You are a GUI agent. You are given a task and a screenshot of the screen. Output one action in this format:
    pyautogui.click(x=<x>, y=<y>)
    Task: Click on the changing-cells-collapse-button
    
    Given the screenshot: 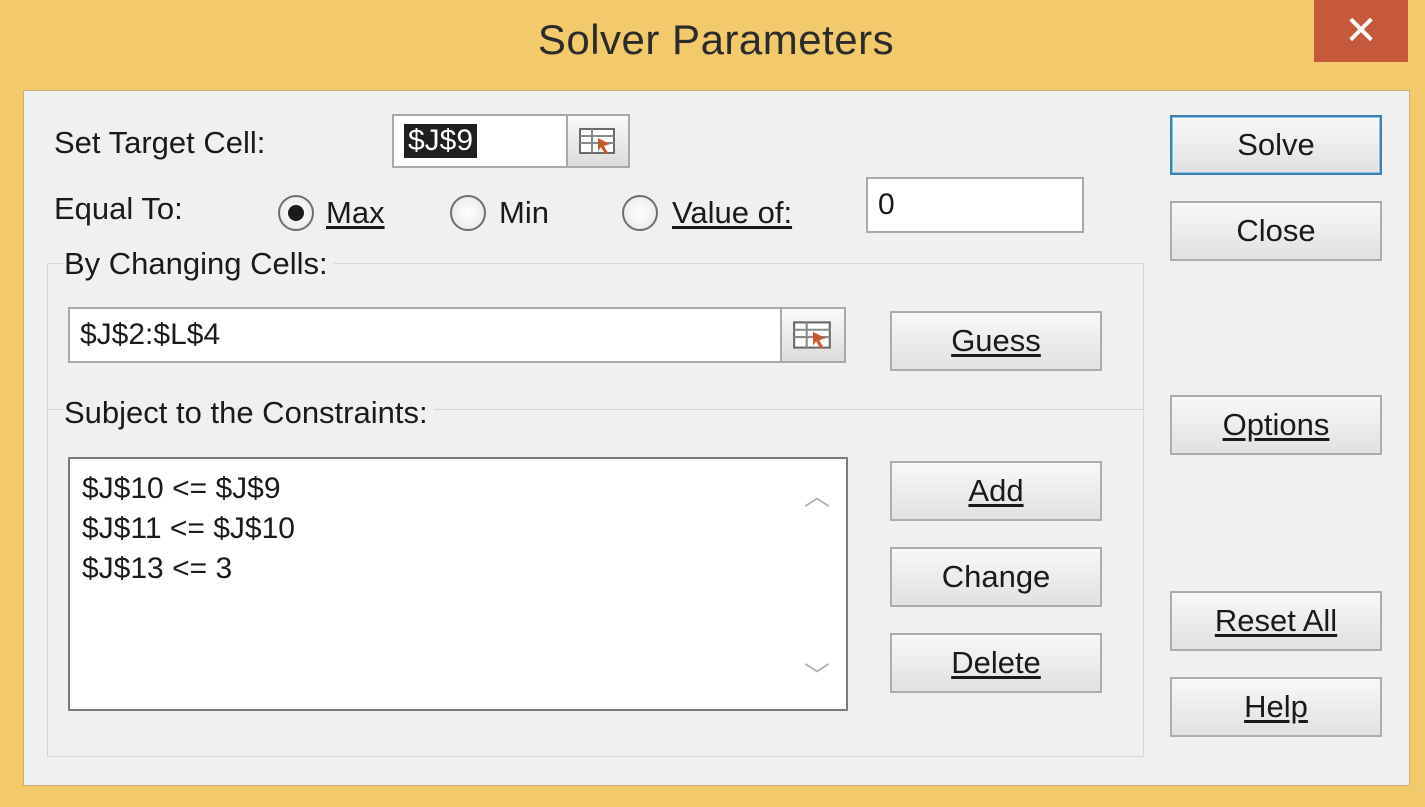 What is the action you would take?
    pyautogui.click(x=813, y=335)
    